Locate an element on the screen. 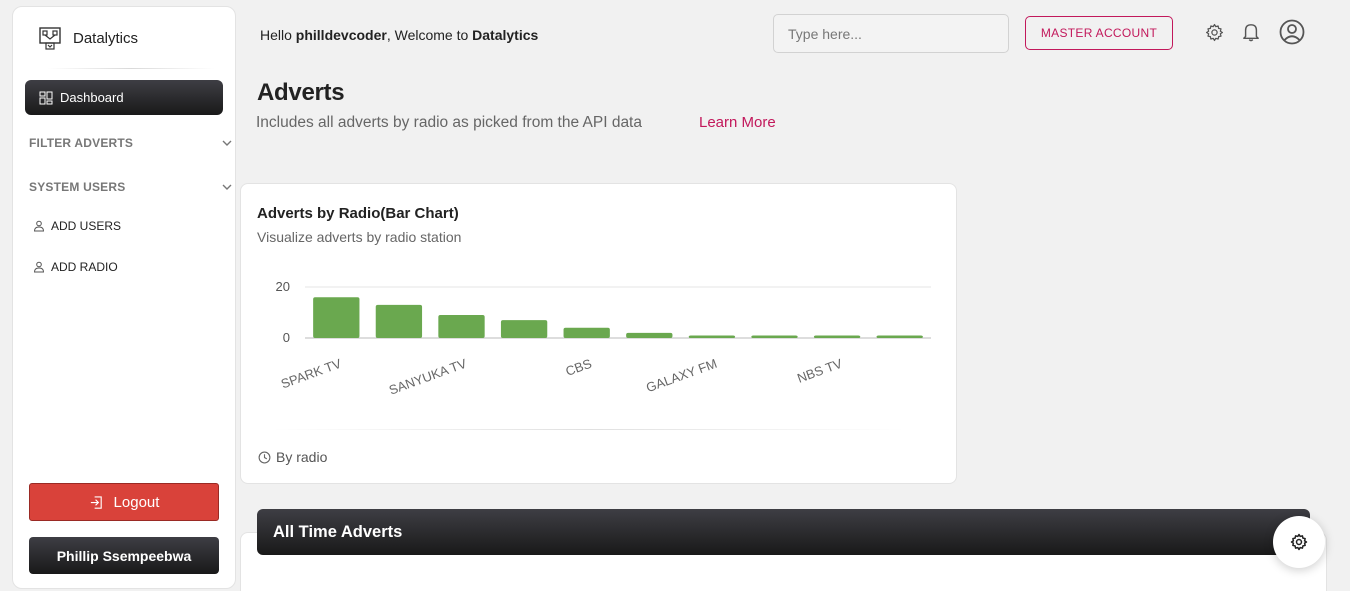 The height and width of the screenshot is (591, 1350). bell-icon is located at coordinates (1251, 32).